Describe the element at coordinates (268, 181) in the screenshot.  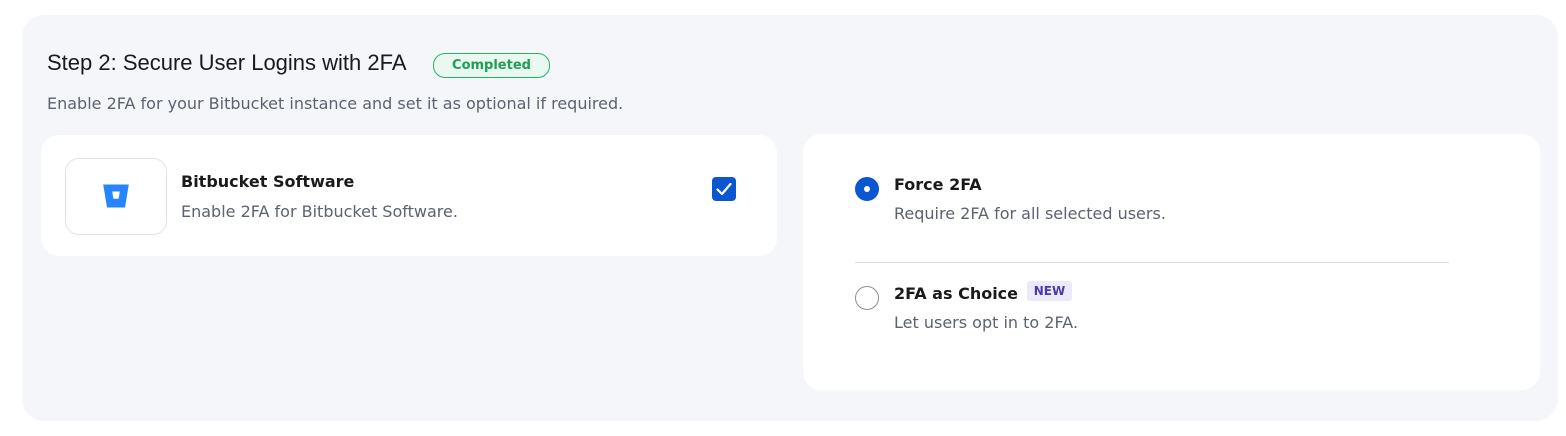
I see `product-name: Bitbucket Software` at that location.